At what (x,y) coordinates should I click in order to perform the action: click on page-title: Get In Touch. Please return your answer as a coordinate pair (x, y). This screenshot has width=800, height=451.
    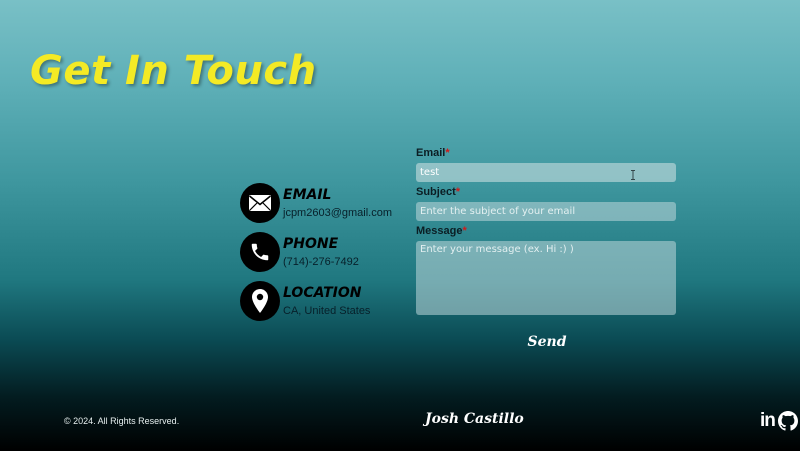
    Looking at the image, I should click on (173, 71).